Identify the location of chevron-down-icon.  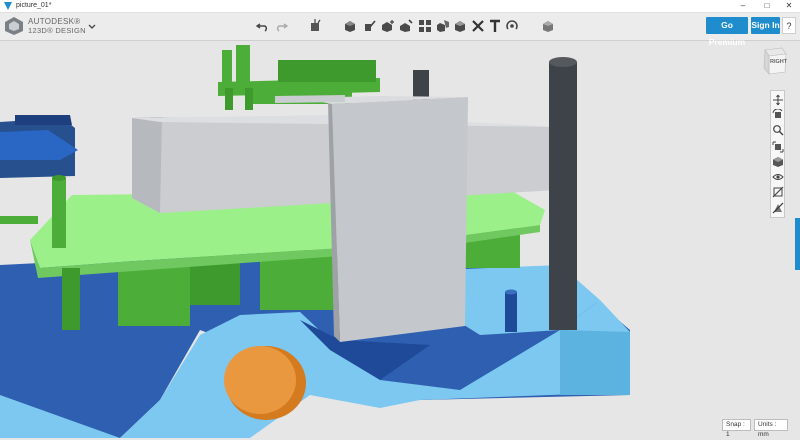
(92, 26).